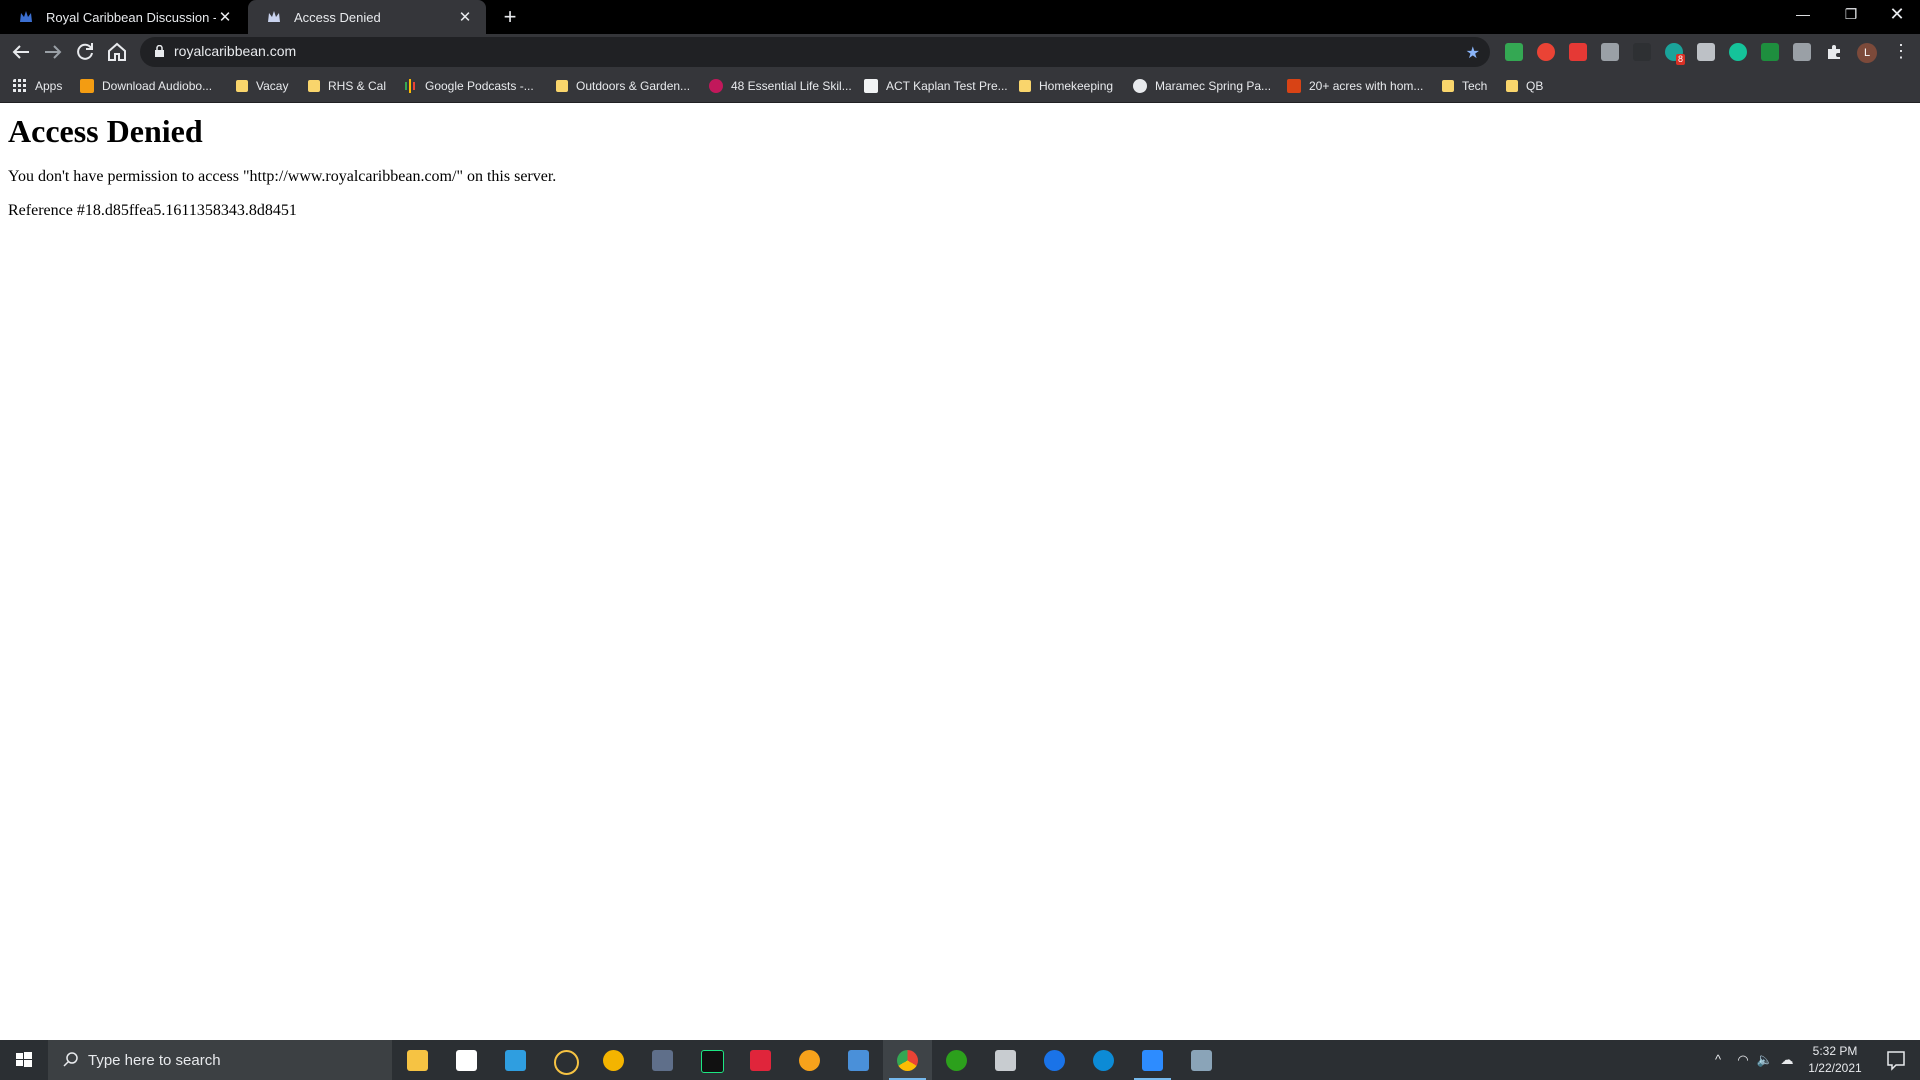  Describe the element at coordinates (1896, 1060) in the screenshot. I see `action-center-icon` at that location.